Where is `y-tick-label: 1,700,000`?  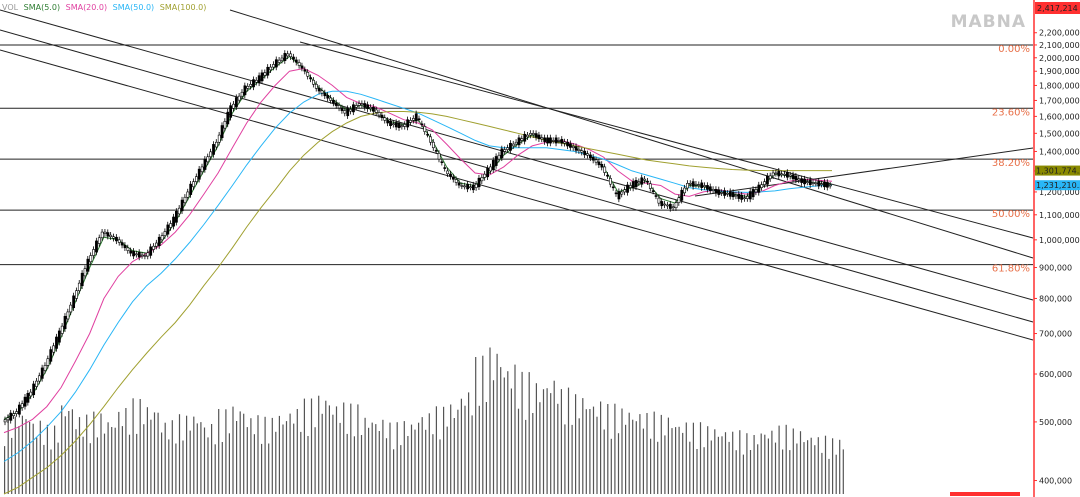 y-tick-label: 1,700,000 is located at coordinates (1059, 100).